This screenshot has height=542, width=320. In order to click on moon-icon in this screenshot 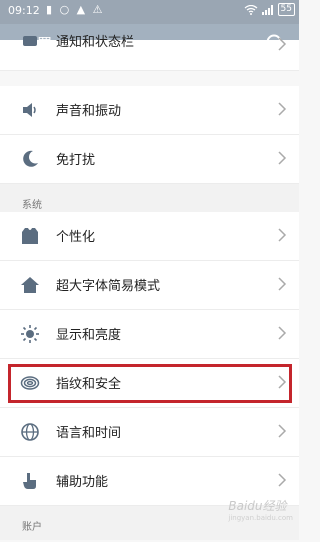, I will do `click(30, 158)`.